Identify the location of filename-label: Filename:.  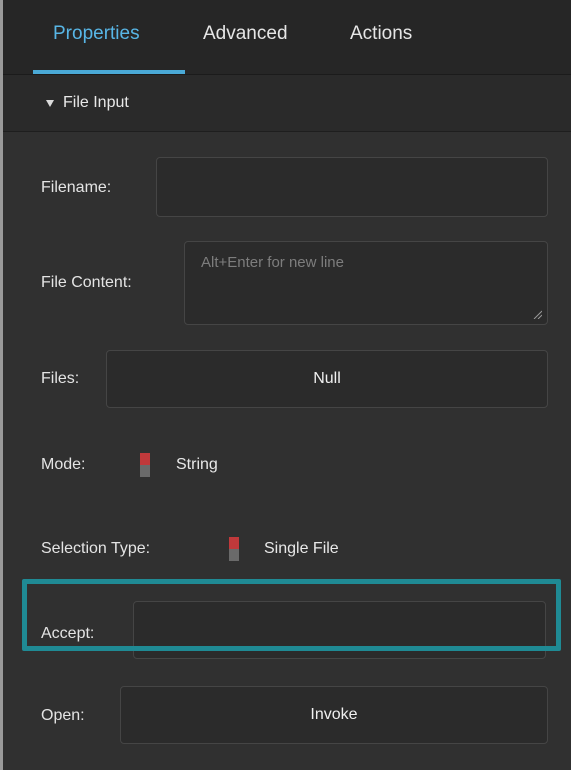
(76, 187).